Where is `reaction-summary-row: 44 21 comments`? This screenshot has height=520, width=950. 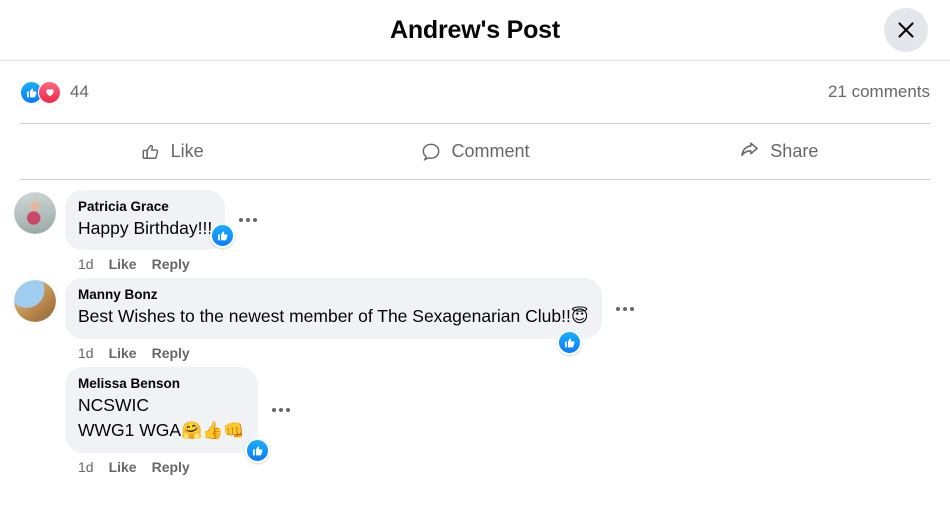
reaction-summary-row: 44 21 comments is located at coordinates (475, 92).